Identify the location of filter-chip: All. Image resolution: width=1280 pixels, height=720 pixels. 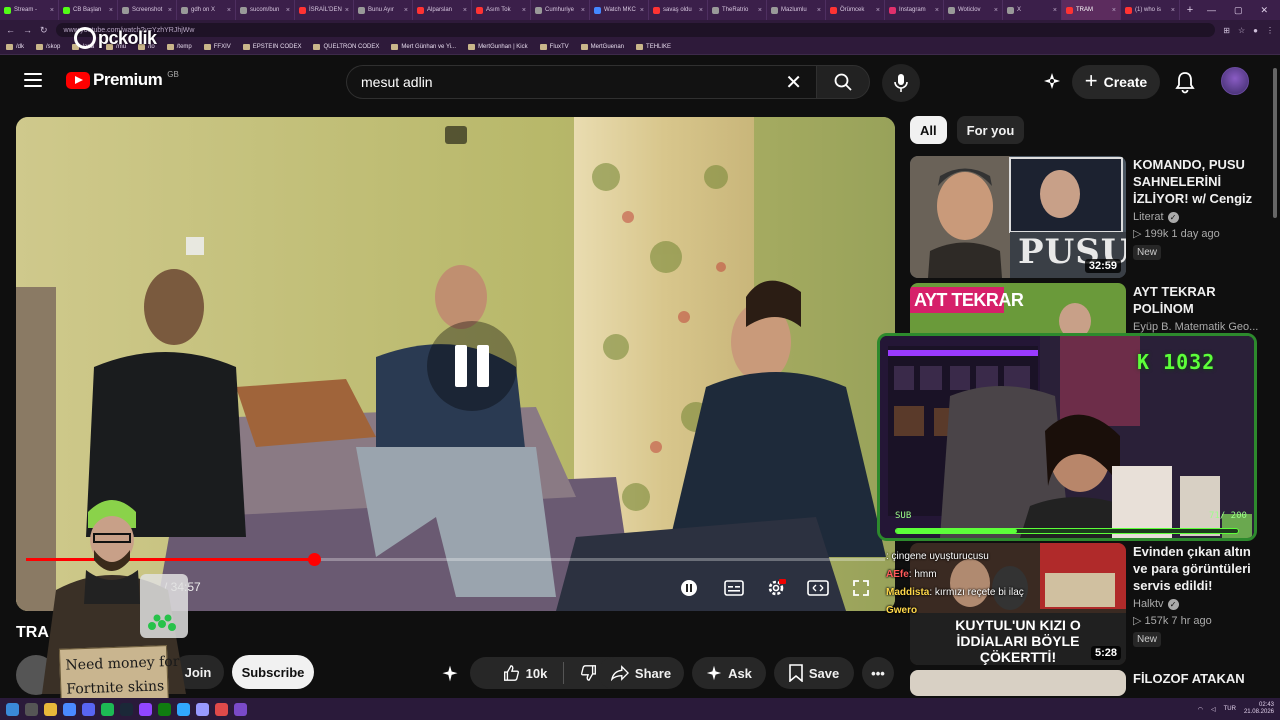
(928, 130).